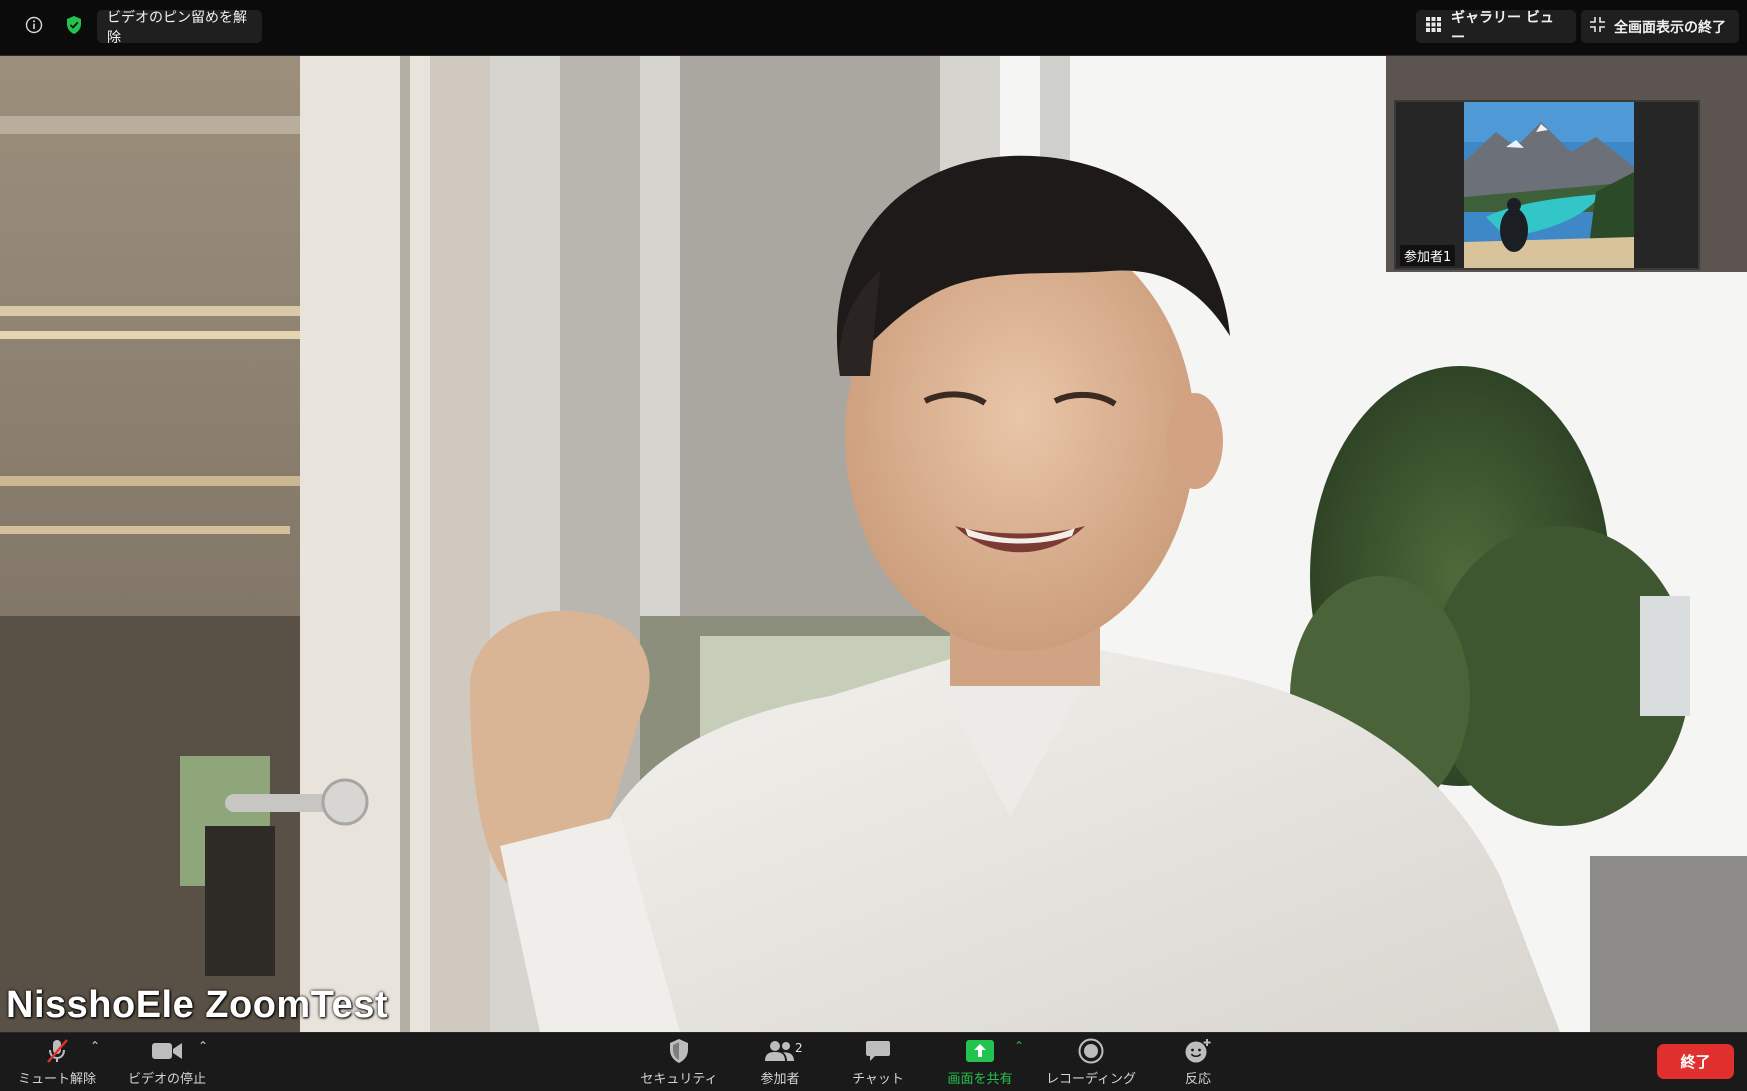  Describe the element at coordinates (1597, 26) in the screenshot. I see `exit-fullscreen-icon` at that location.